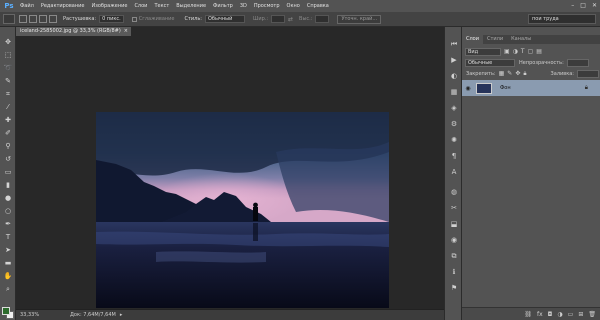  I want to click on link-layers-icon: ⛓, so click(528, 314).